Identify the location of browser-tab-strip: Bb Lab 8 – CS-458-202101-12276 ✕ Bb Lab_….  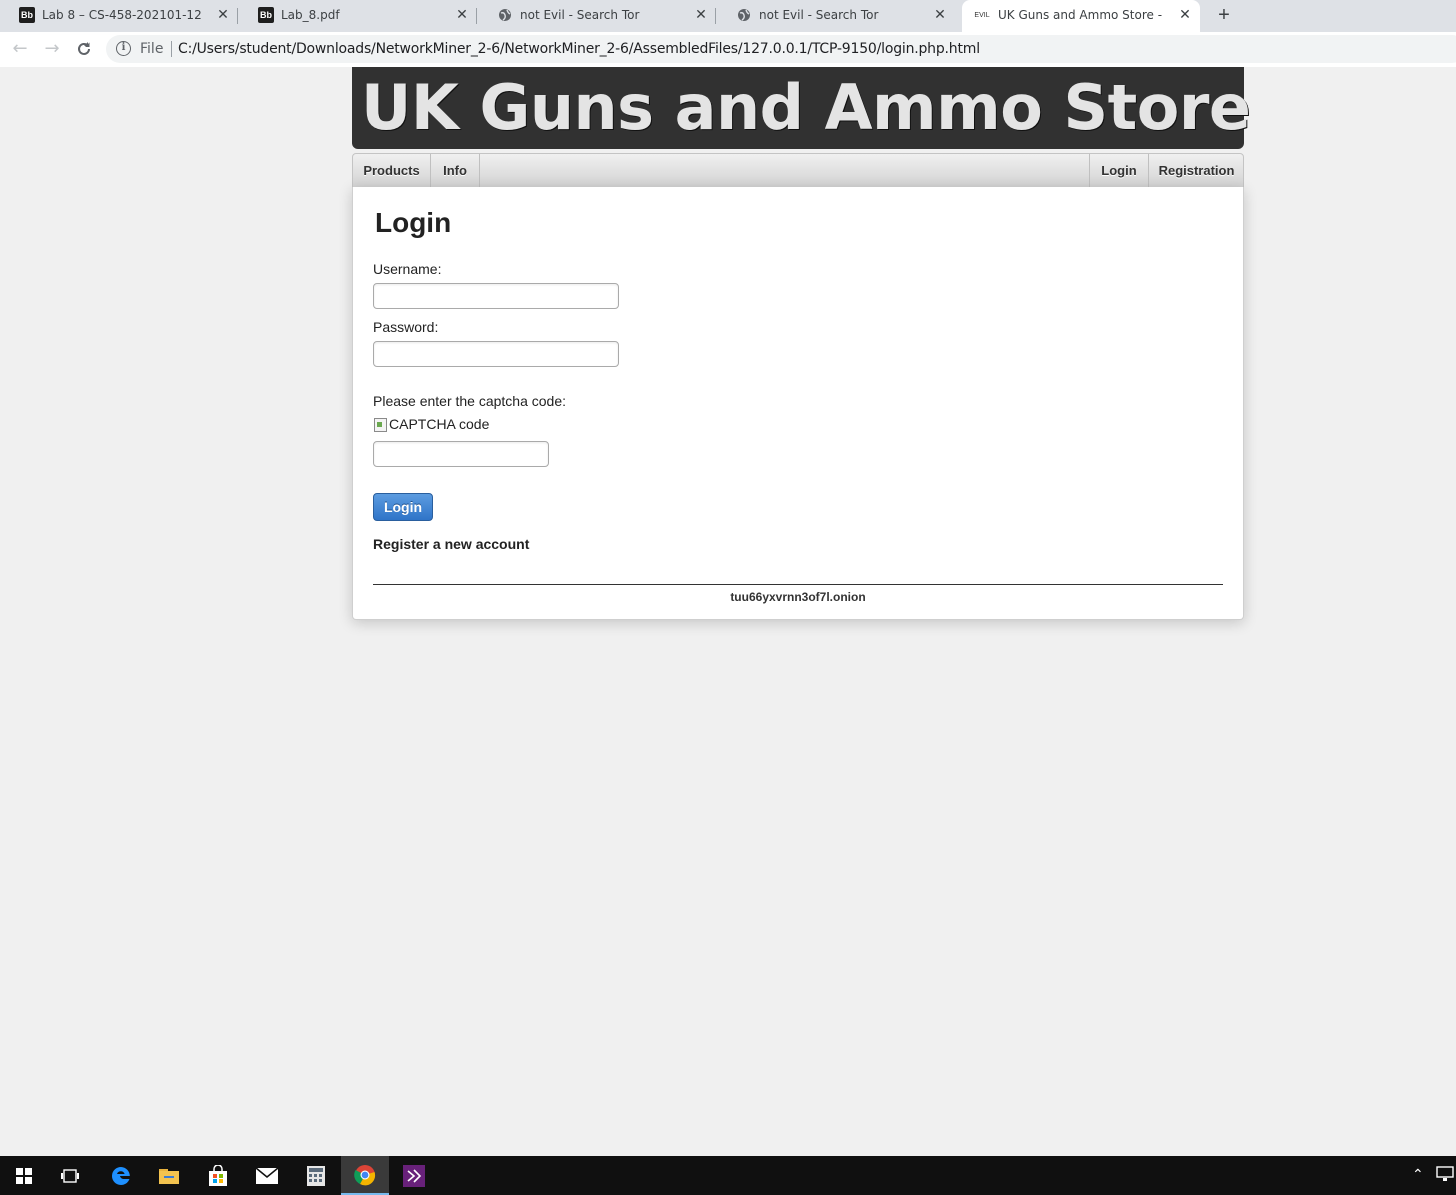
(728, 16).